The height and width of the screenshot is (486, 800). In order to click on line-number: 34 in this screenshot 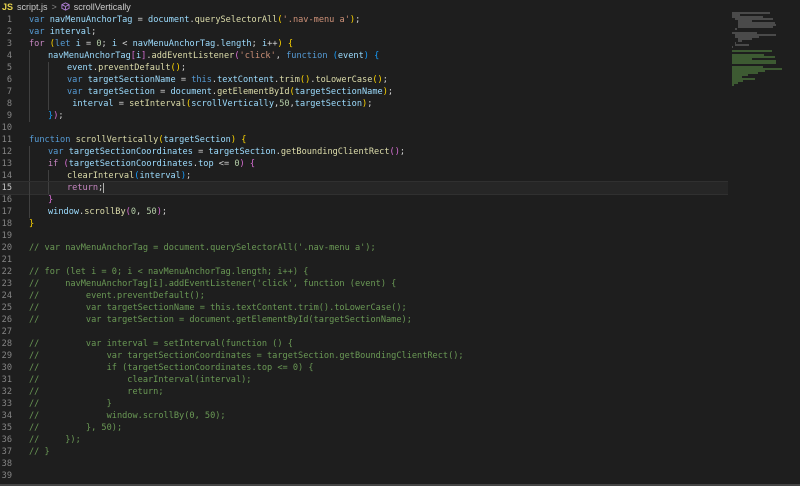, I will do `click(6, 416)`.